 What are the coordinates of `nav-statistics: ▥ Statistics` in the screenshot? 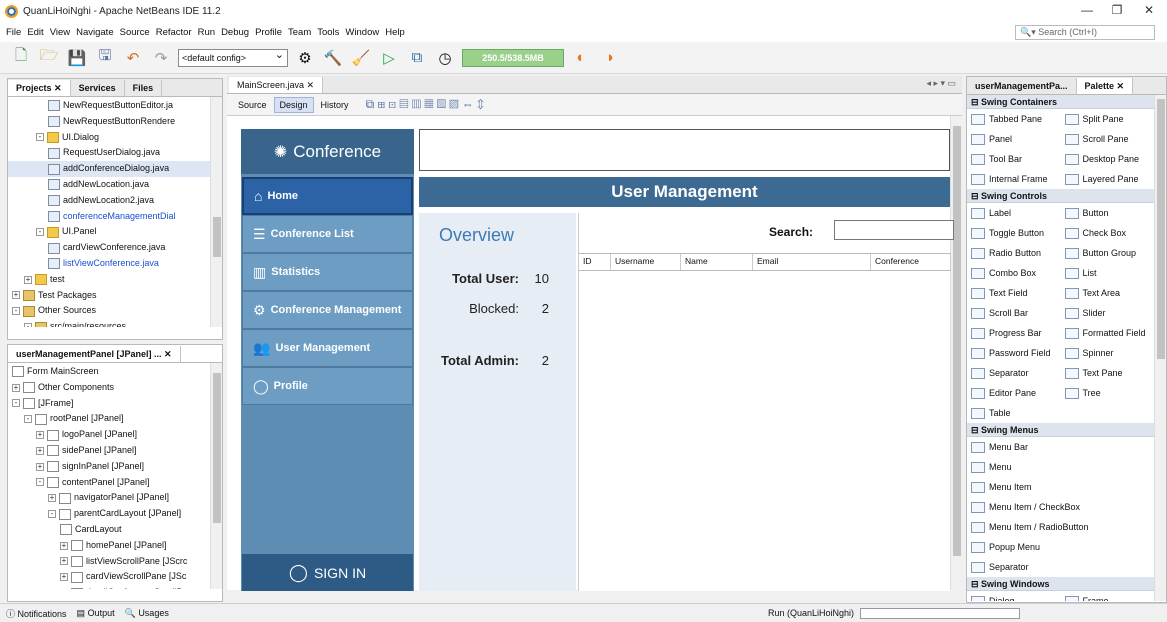 It's located at (327, 272).